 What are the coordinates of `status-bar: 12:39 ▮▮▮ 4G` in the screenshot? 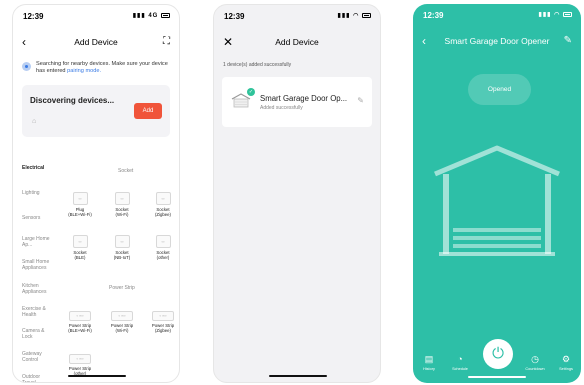 It's located at (96, 15).